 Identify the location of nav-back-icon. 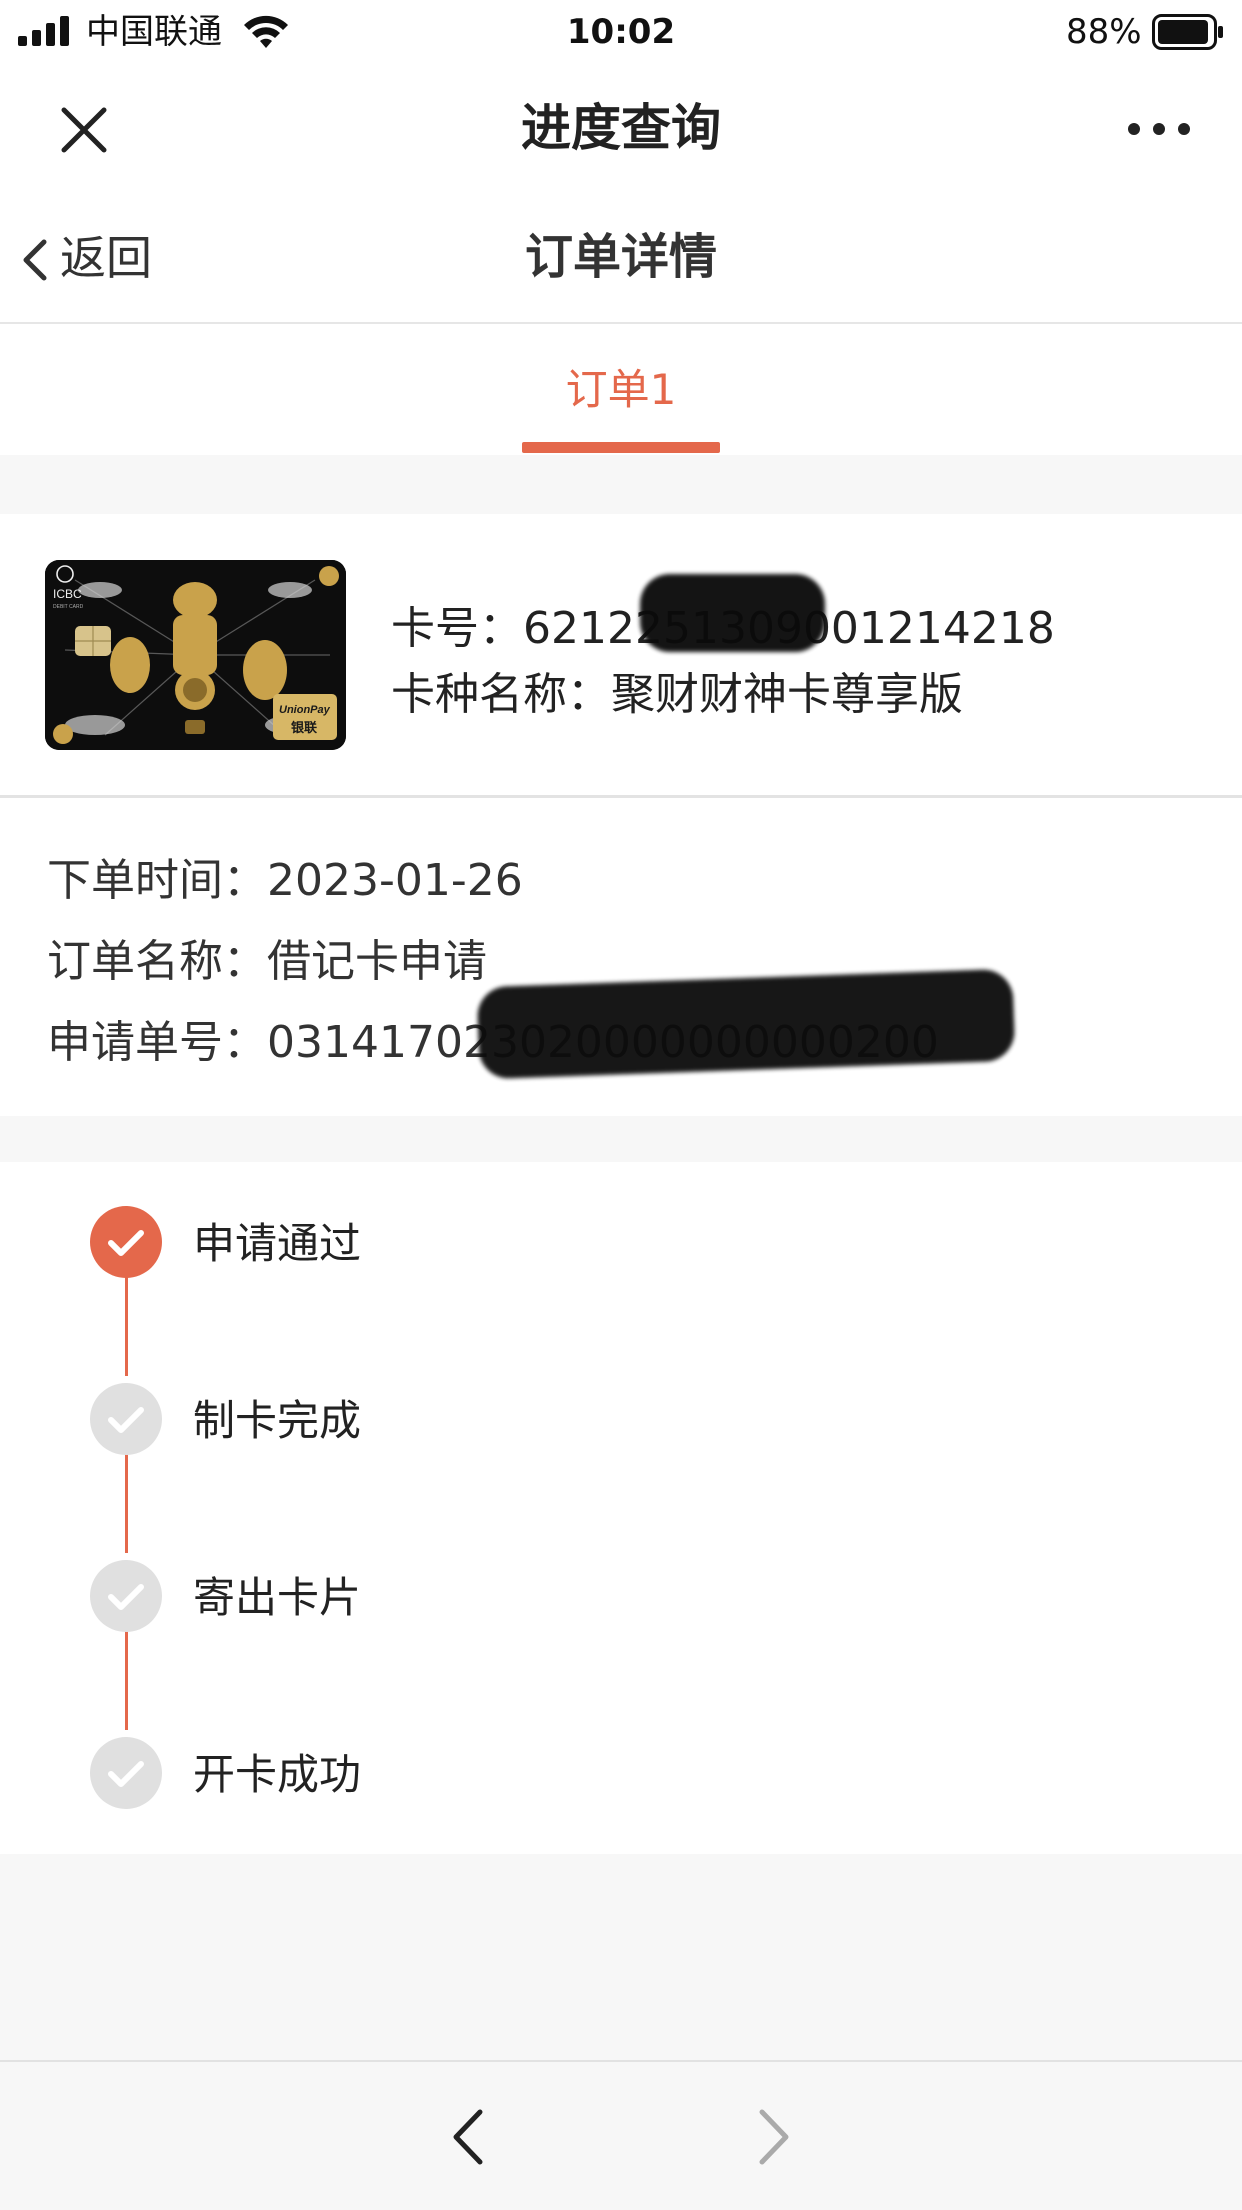
(468, 2137).